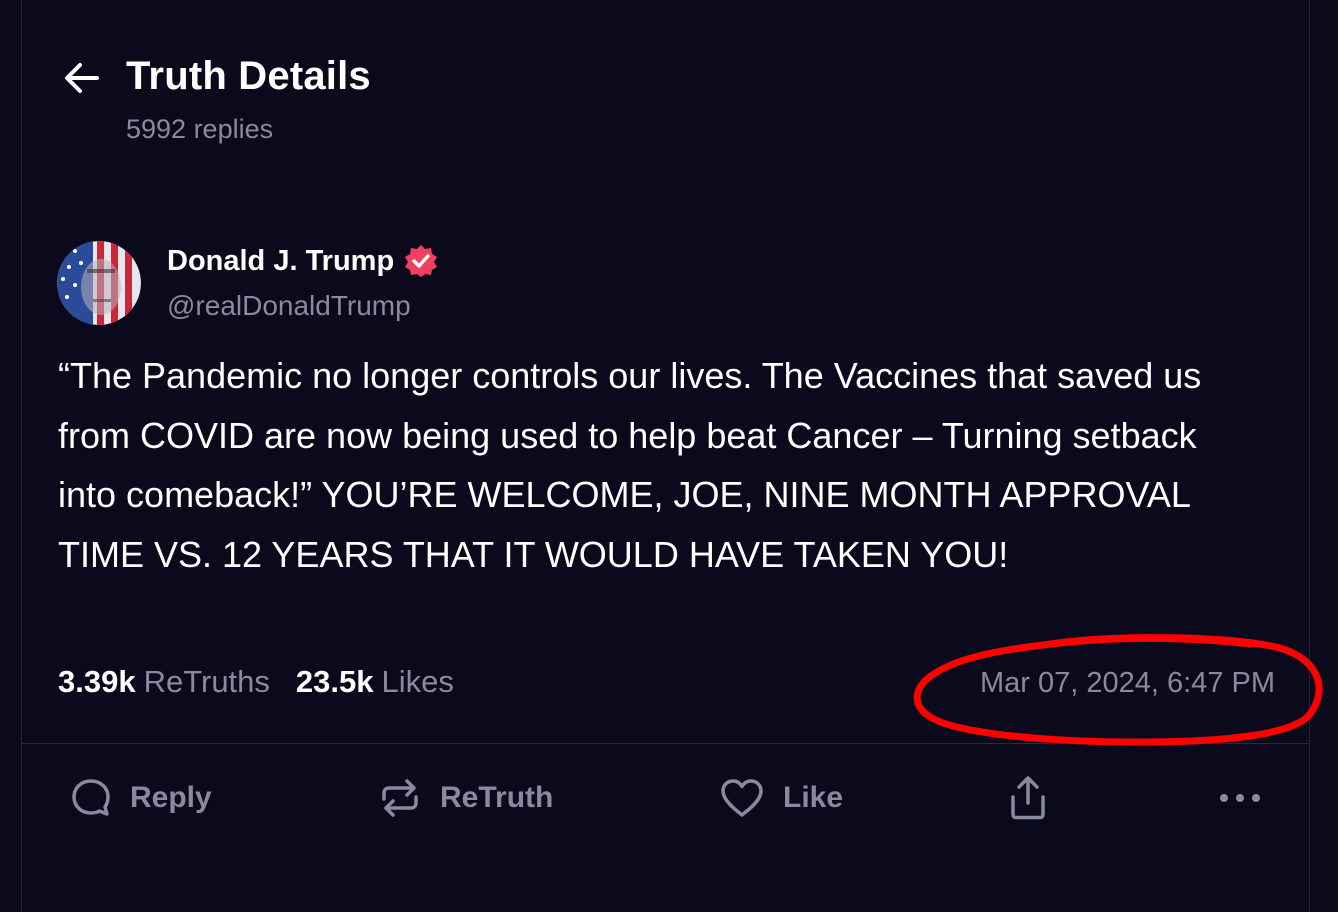 This screenshot has width=1338, height=912. What do you see at coordinates (781, 798) in the screenshot?
I see `like-button: Like` at bounding box center [781, 798].